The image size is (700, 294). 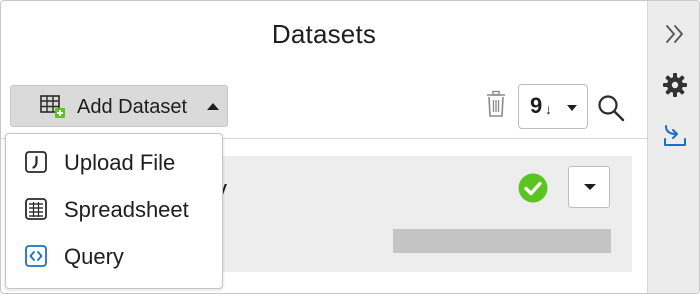 I want to click on menu-item-label: Upload File, so click(x=120, y=162).